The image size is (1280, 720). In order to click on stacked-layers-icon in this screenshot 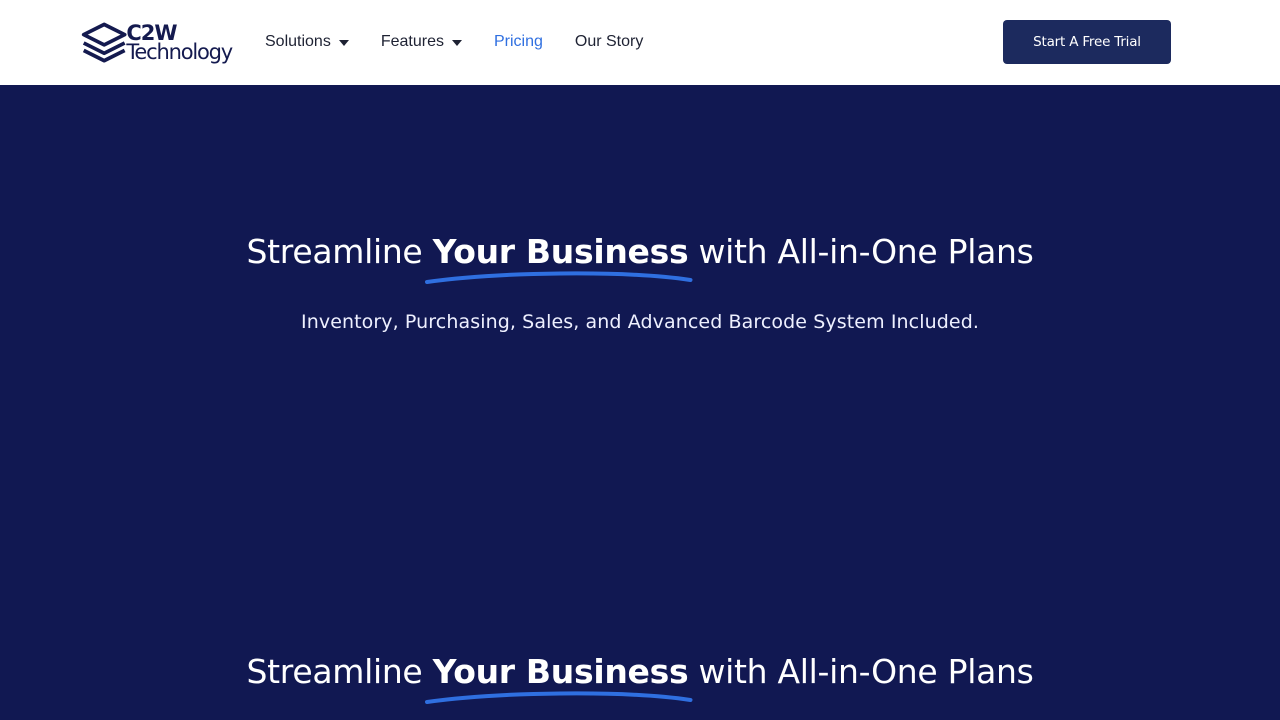, I will do `click(104, 42)`.